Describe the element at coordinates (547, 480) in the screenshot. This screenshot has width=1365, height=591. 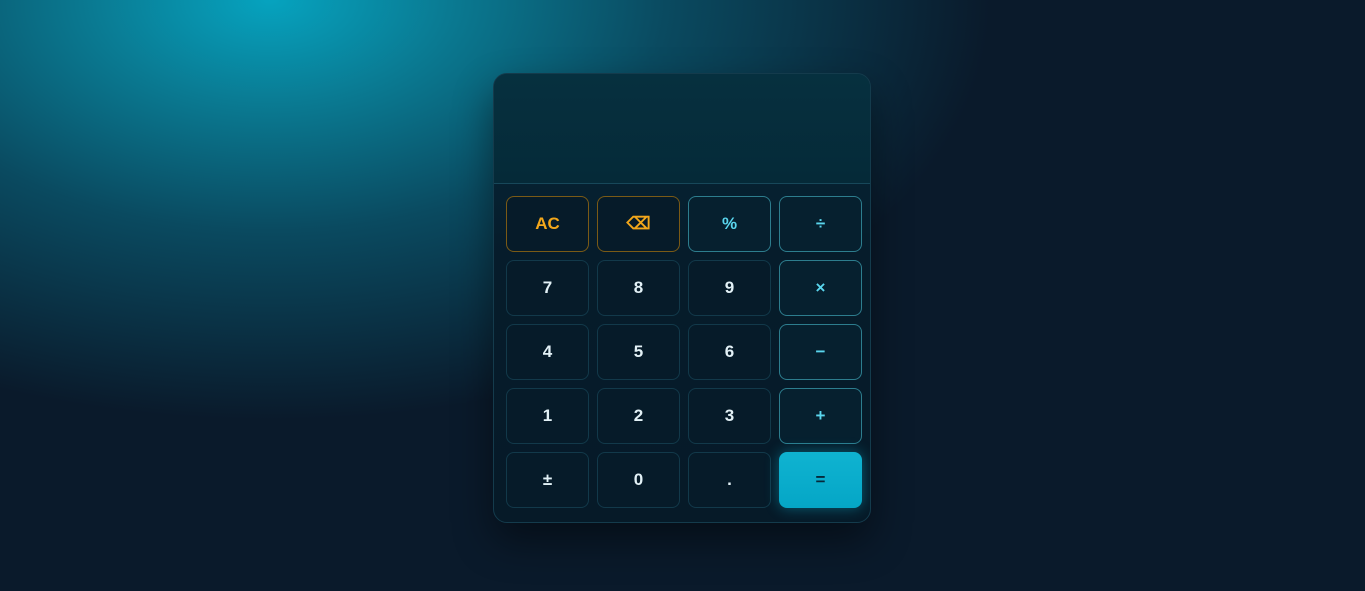
I see `toggle-sign-button: ±` at that location.